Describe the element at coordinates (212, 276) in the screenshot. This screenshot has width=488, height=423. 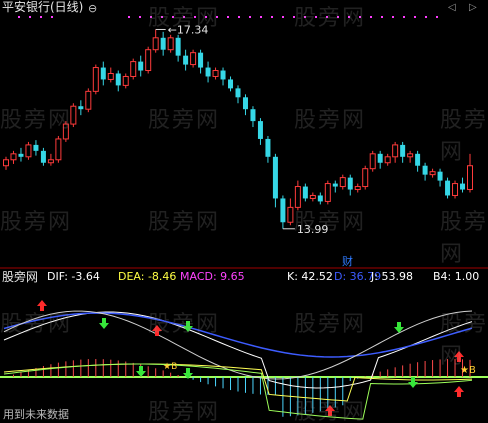
I see `macd-value: MACD: 9.65` at that location.